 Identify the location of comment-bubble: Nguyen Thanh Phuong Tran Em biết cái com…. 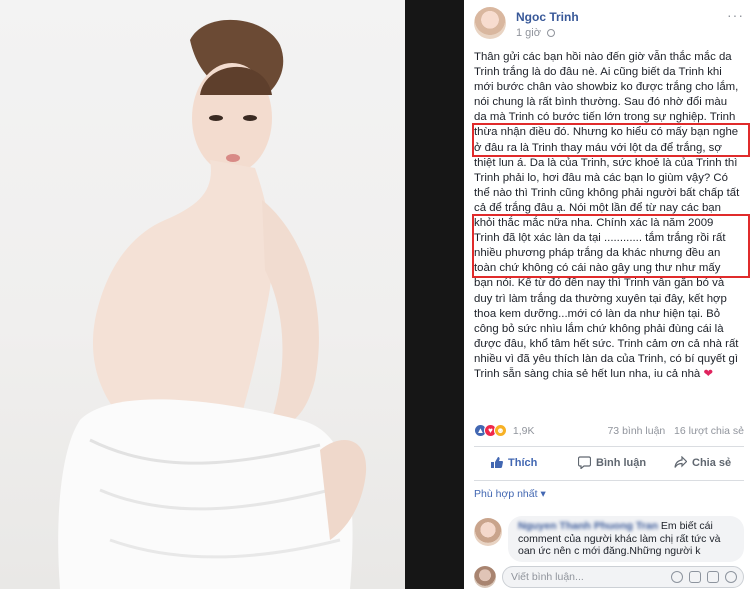
(626, 539).